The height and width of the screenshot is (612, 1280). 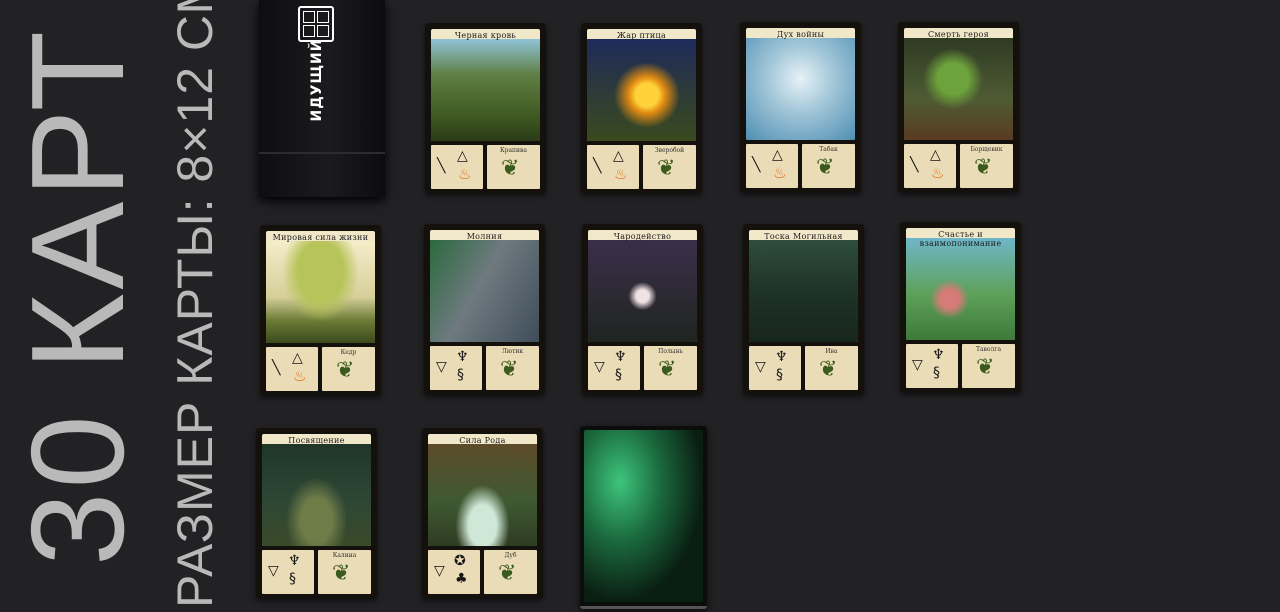 I want to click on tarot-card: Мировая сила жизни ╲ △ ♨ Кедр ❦, so click(x=320, y=310).